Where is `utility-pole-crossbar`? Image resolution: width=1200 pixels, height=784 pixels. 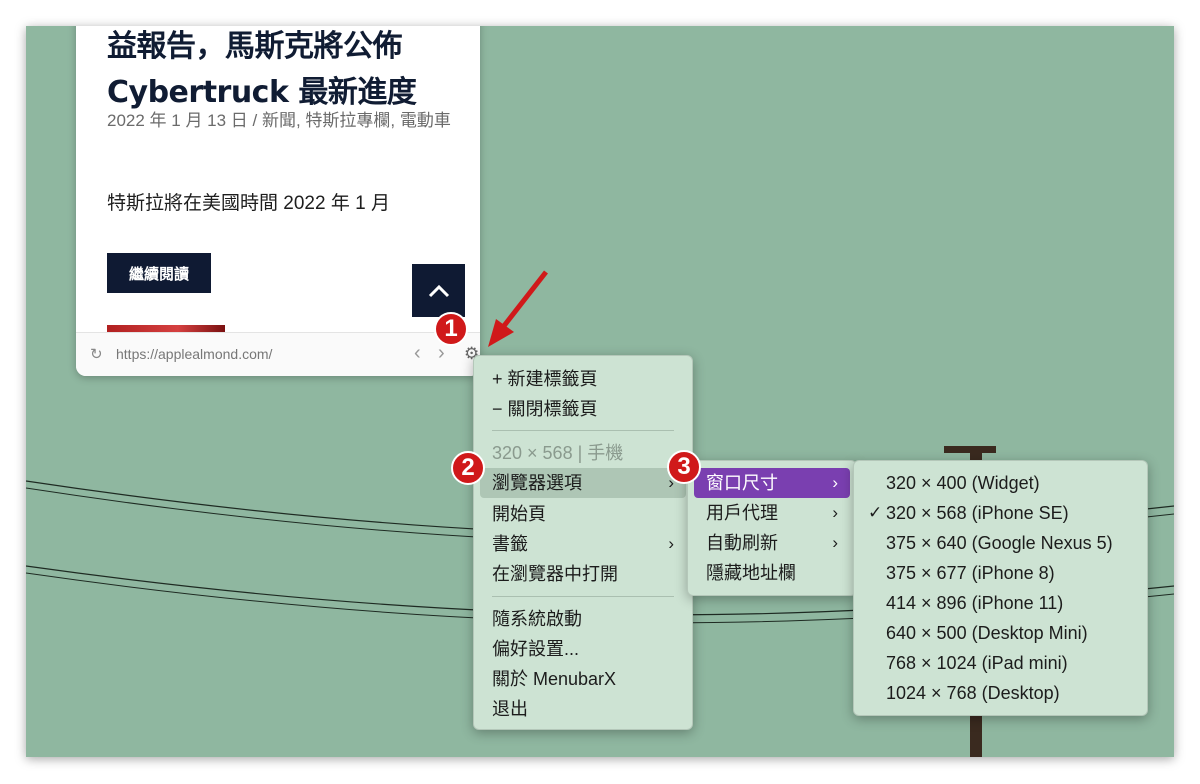
utility-pole-crossbar is located at coordinates (970, 449).